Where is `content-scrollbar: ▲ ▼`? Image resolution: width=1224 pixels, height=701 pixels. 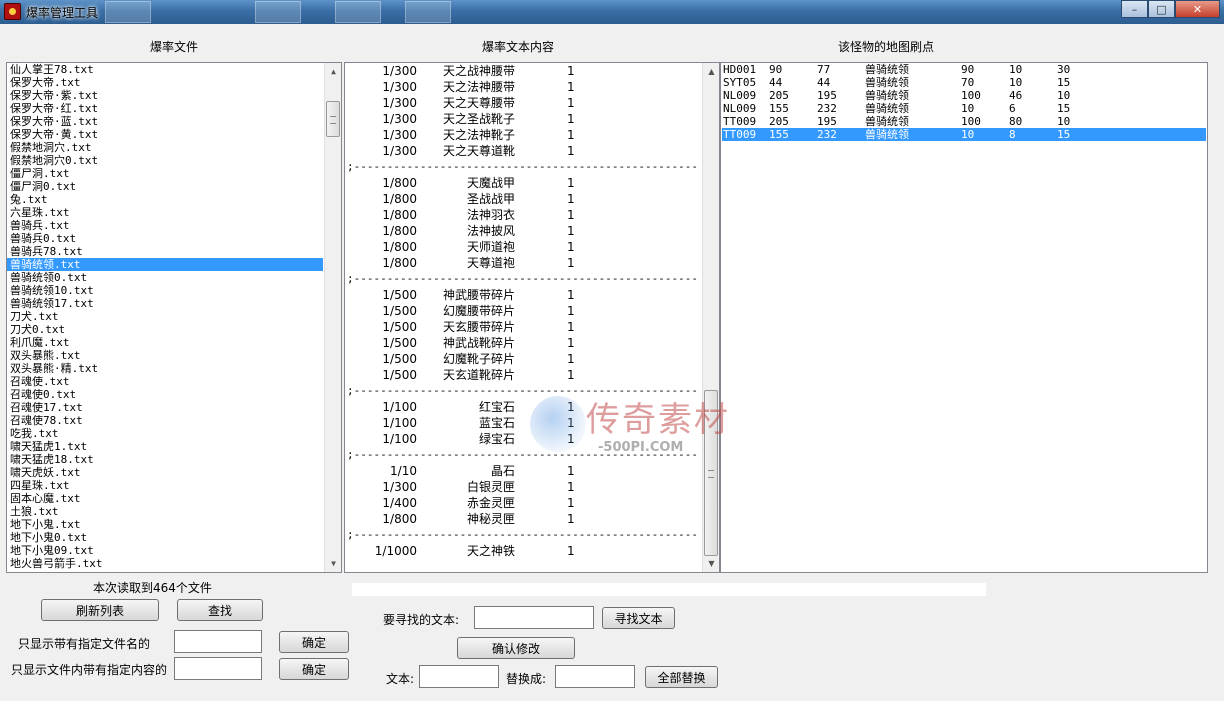
content-scrollbar: ▲ ▼ is located at coordinates (710, 317).